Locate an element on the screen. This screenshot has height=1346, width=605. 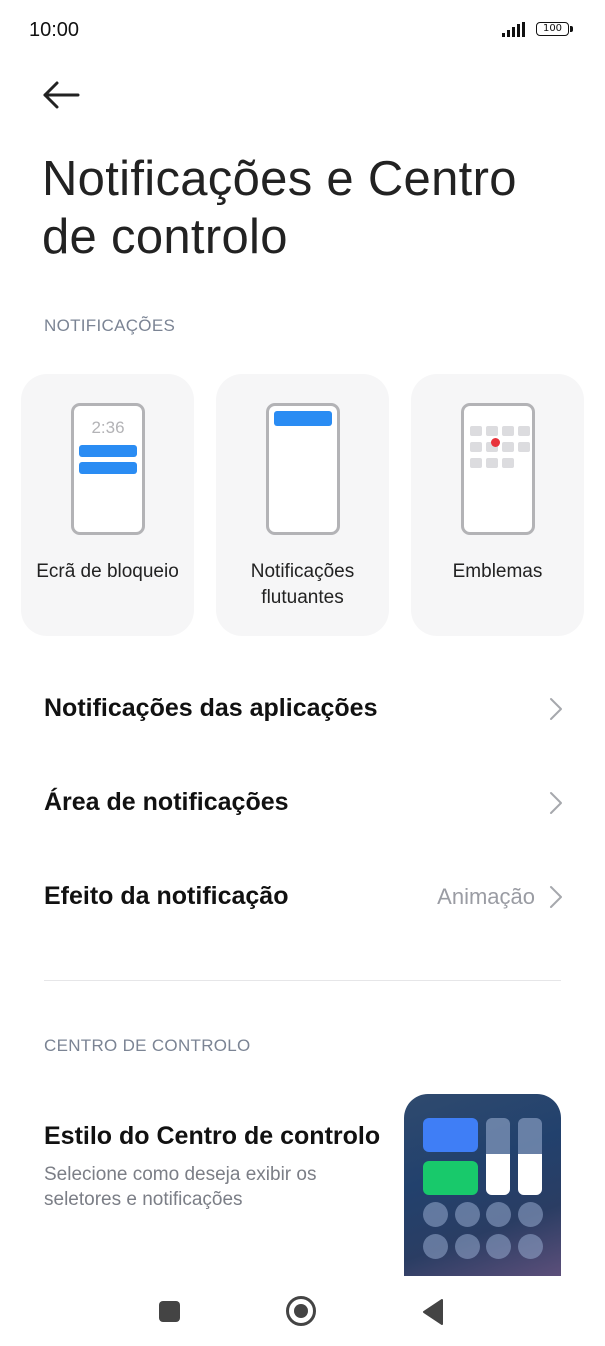
status-bar: 10:00 100 is located at coordinates (302, 31).